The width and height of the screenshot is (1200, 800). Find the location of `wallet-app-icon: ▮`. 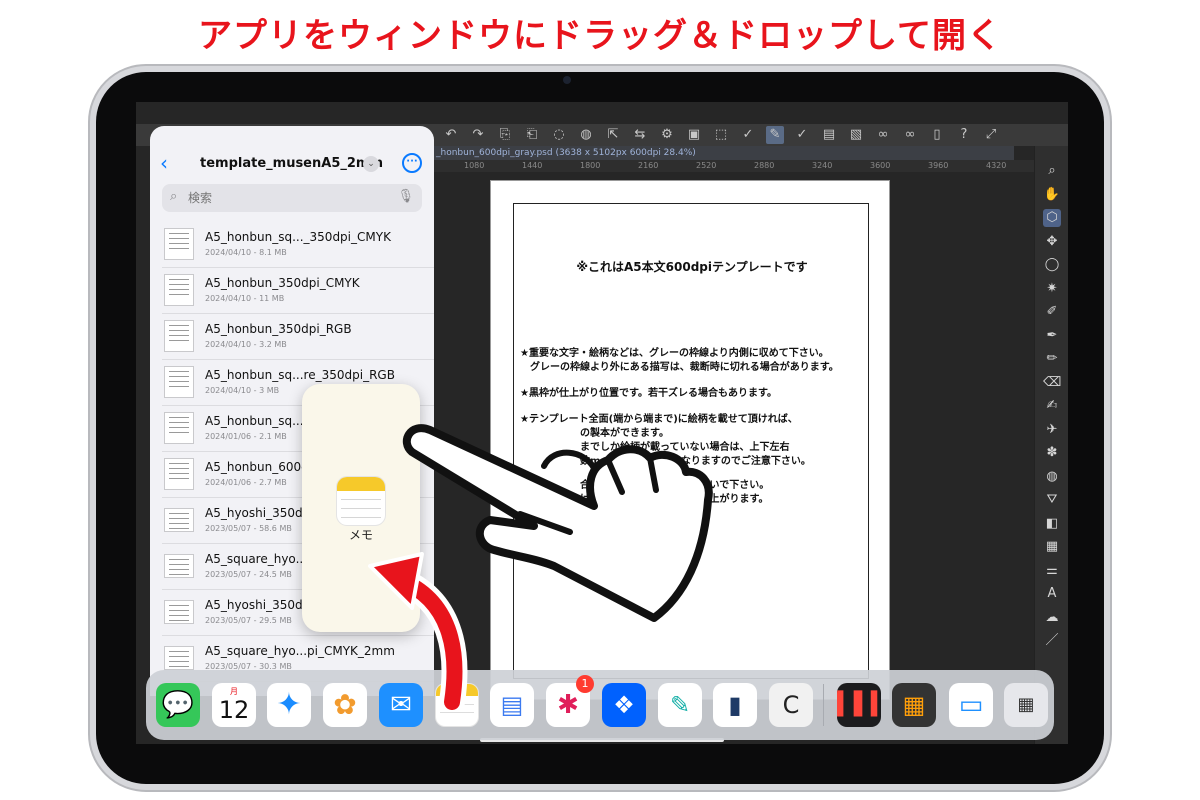

wallet-app-icon: ▮ is located at coordinates (735, 705).